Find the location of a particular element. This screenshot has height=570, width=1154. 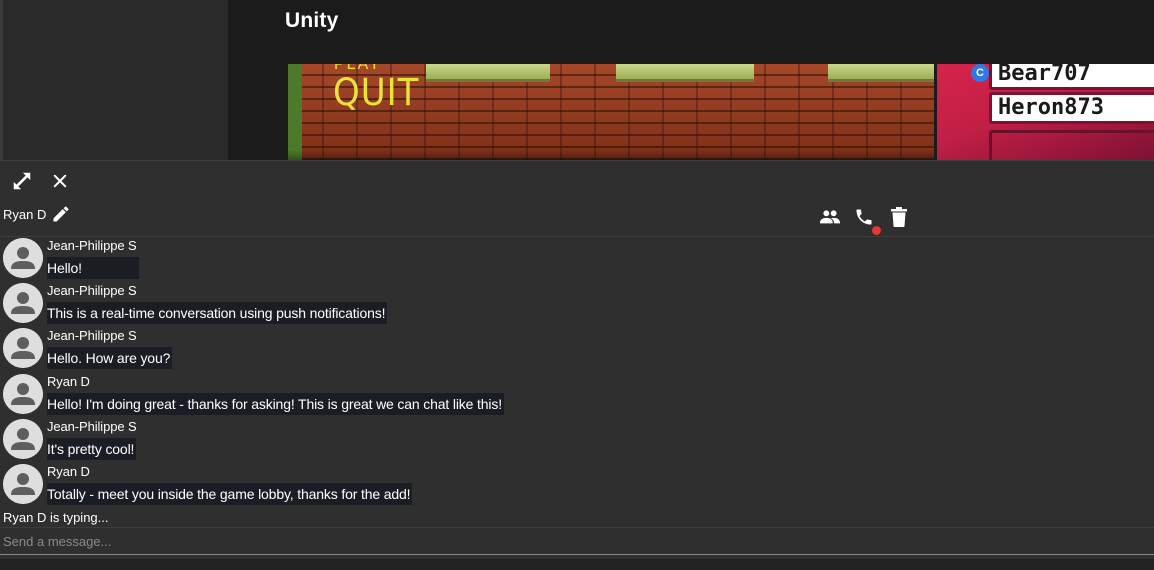

input-divider is located at coordinates (577, 527).